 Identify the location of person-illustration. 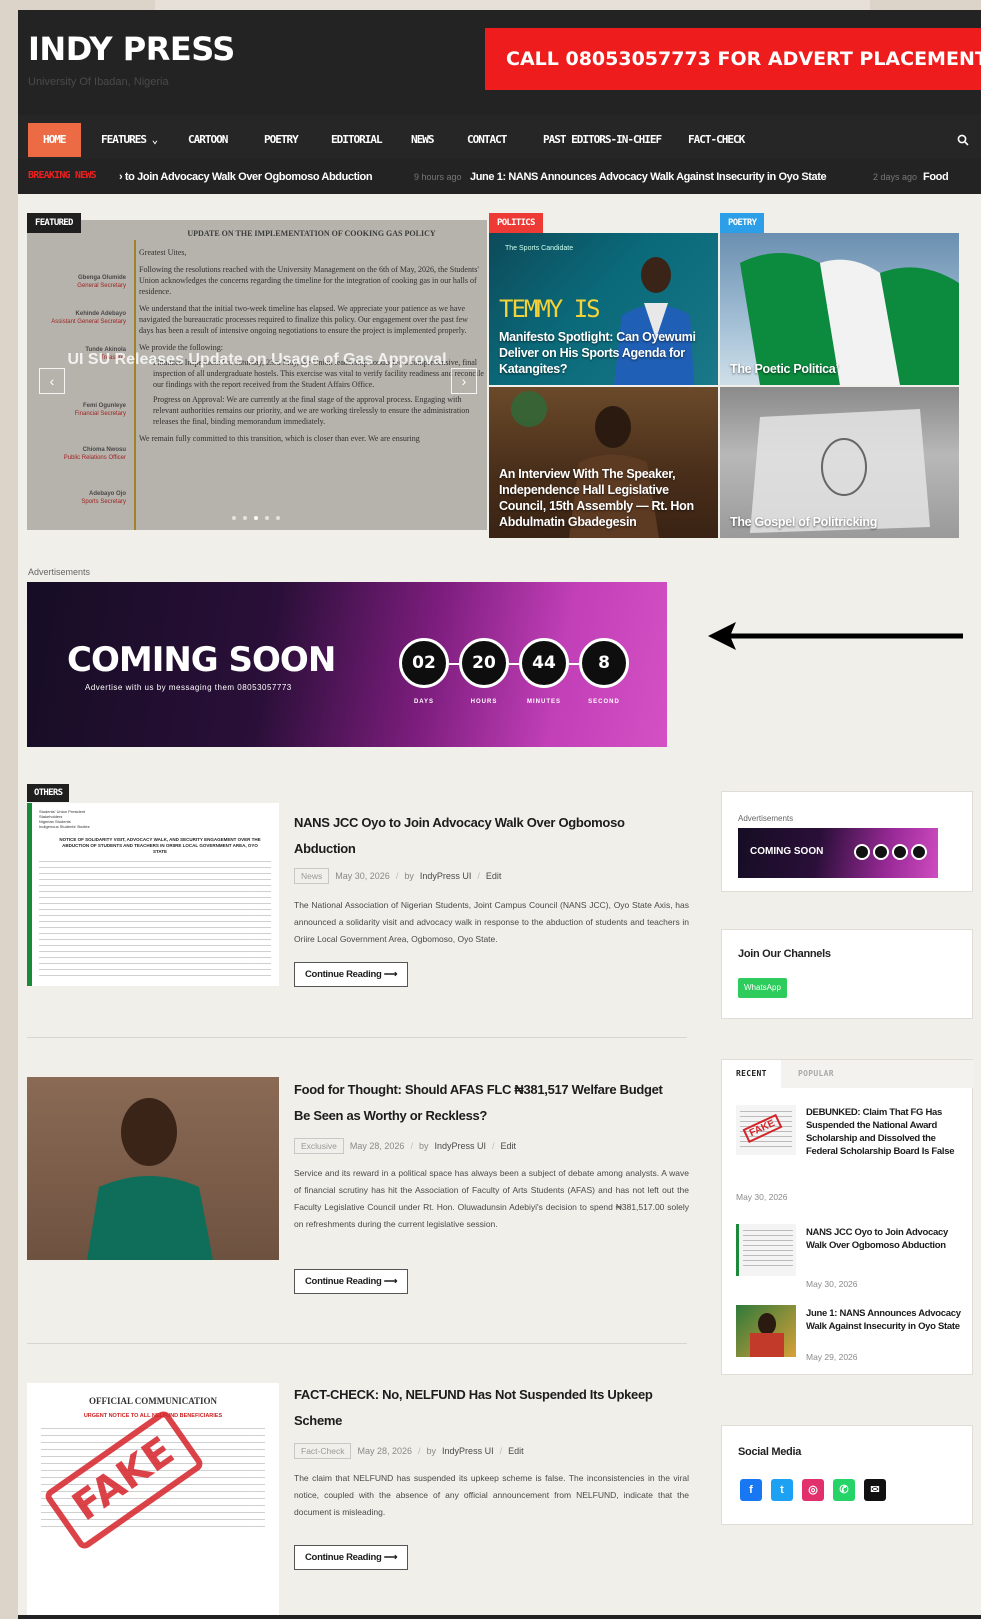
(150, 1179).